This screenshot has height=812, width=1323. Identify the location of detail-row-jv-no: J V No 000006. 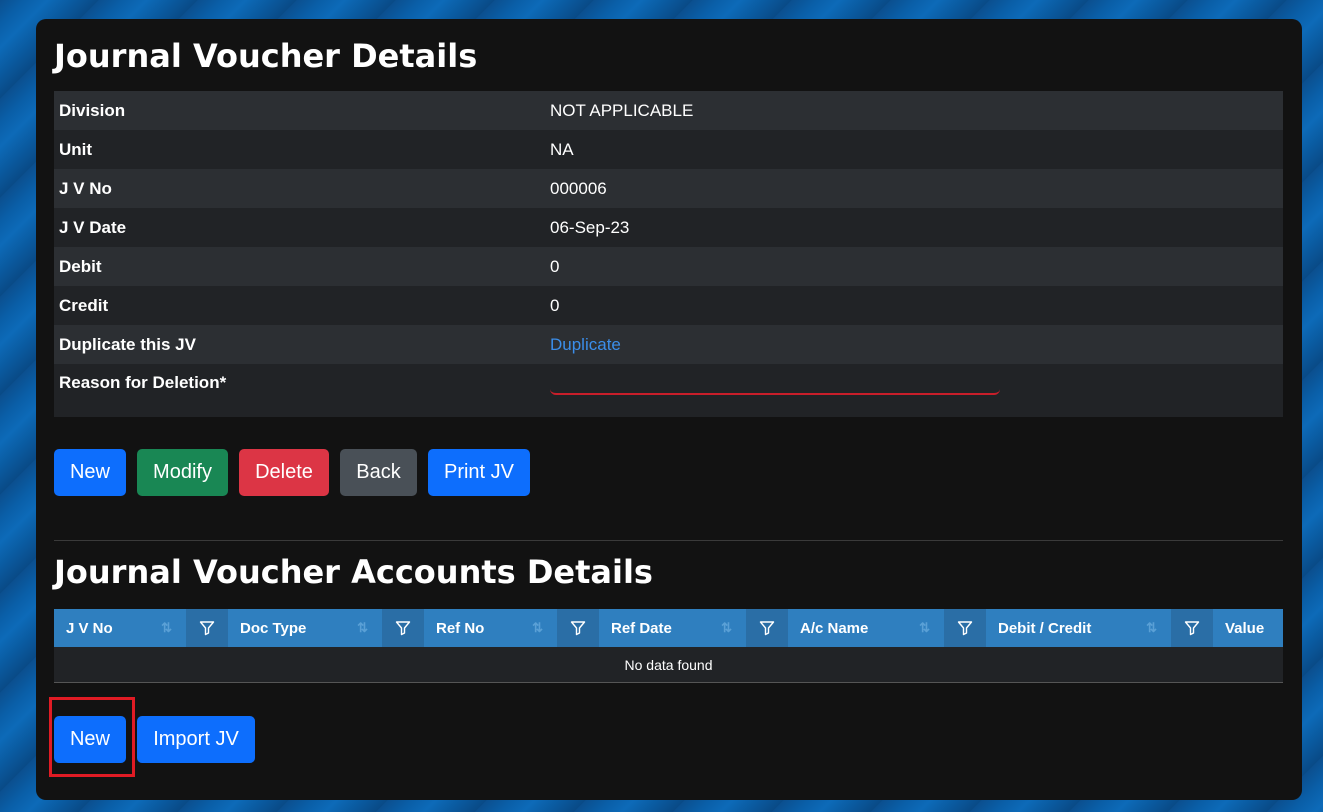
(668, 188).